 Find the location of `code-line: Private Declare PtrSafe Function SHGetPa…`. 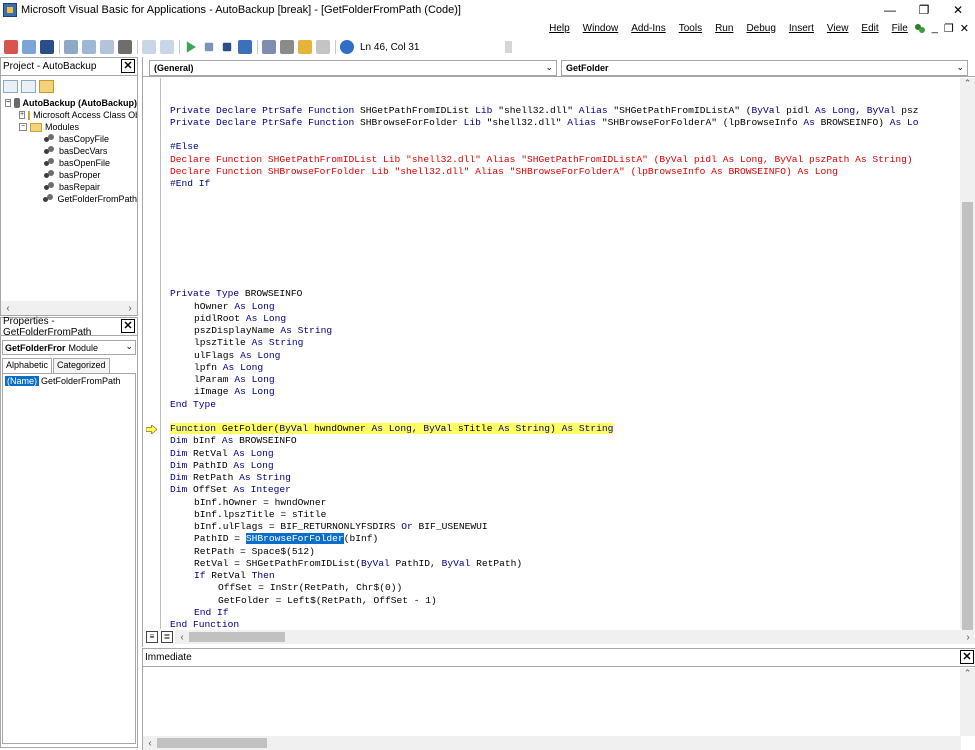

code-line: Private Declare PtrSafe Function SHGetPa… is located at coordinates (544, 111).